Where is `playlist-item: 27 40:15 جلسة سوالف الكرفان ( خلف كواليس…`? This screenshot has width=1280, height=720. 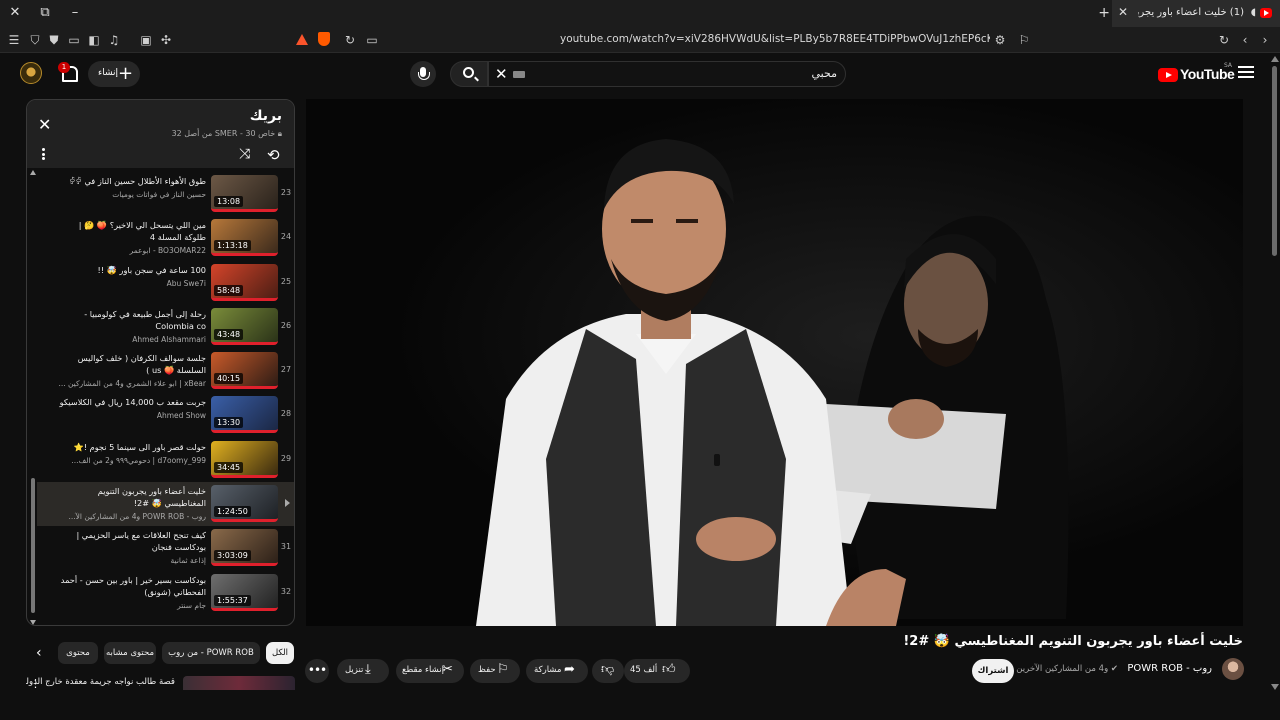
playlist-item: 27 40:15 جلسة سوالف الكرفان ( خلف كواليس… is located at coordinates (165, 371).